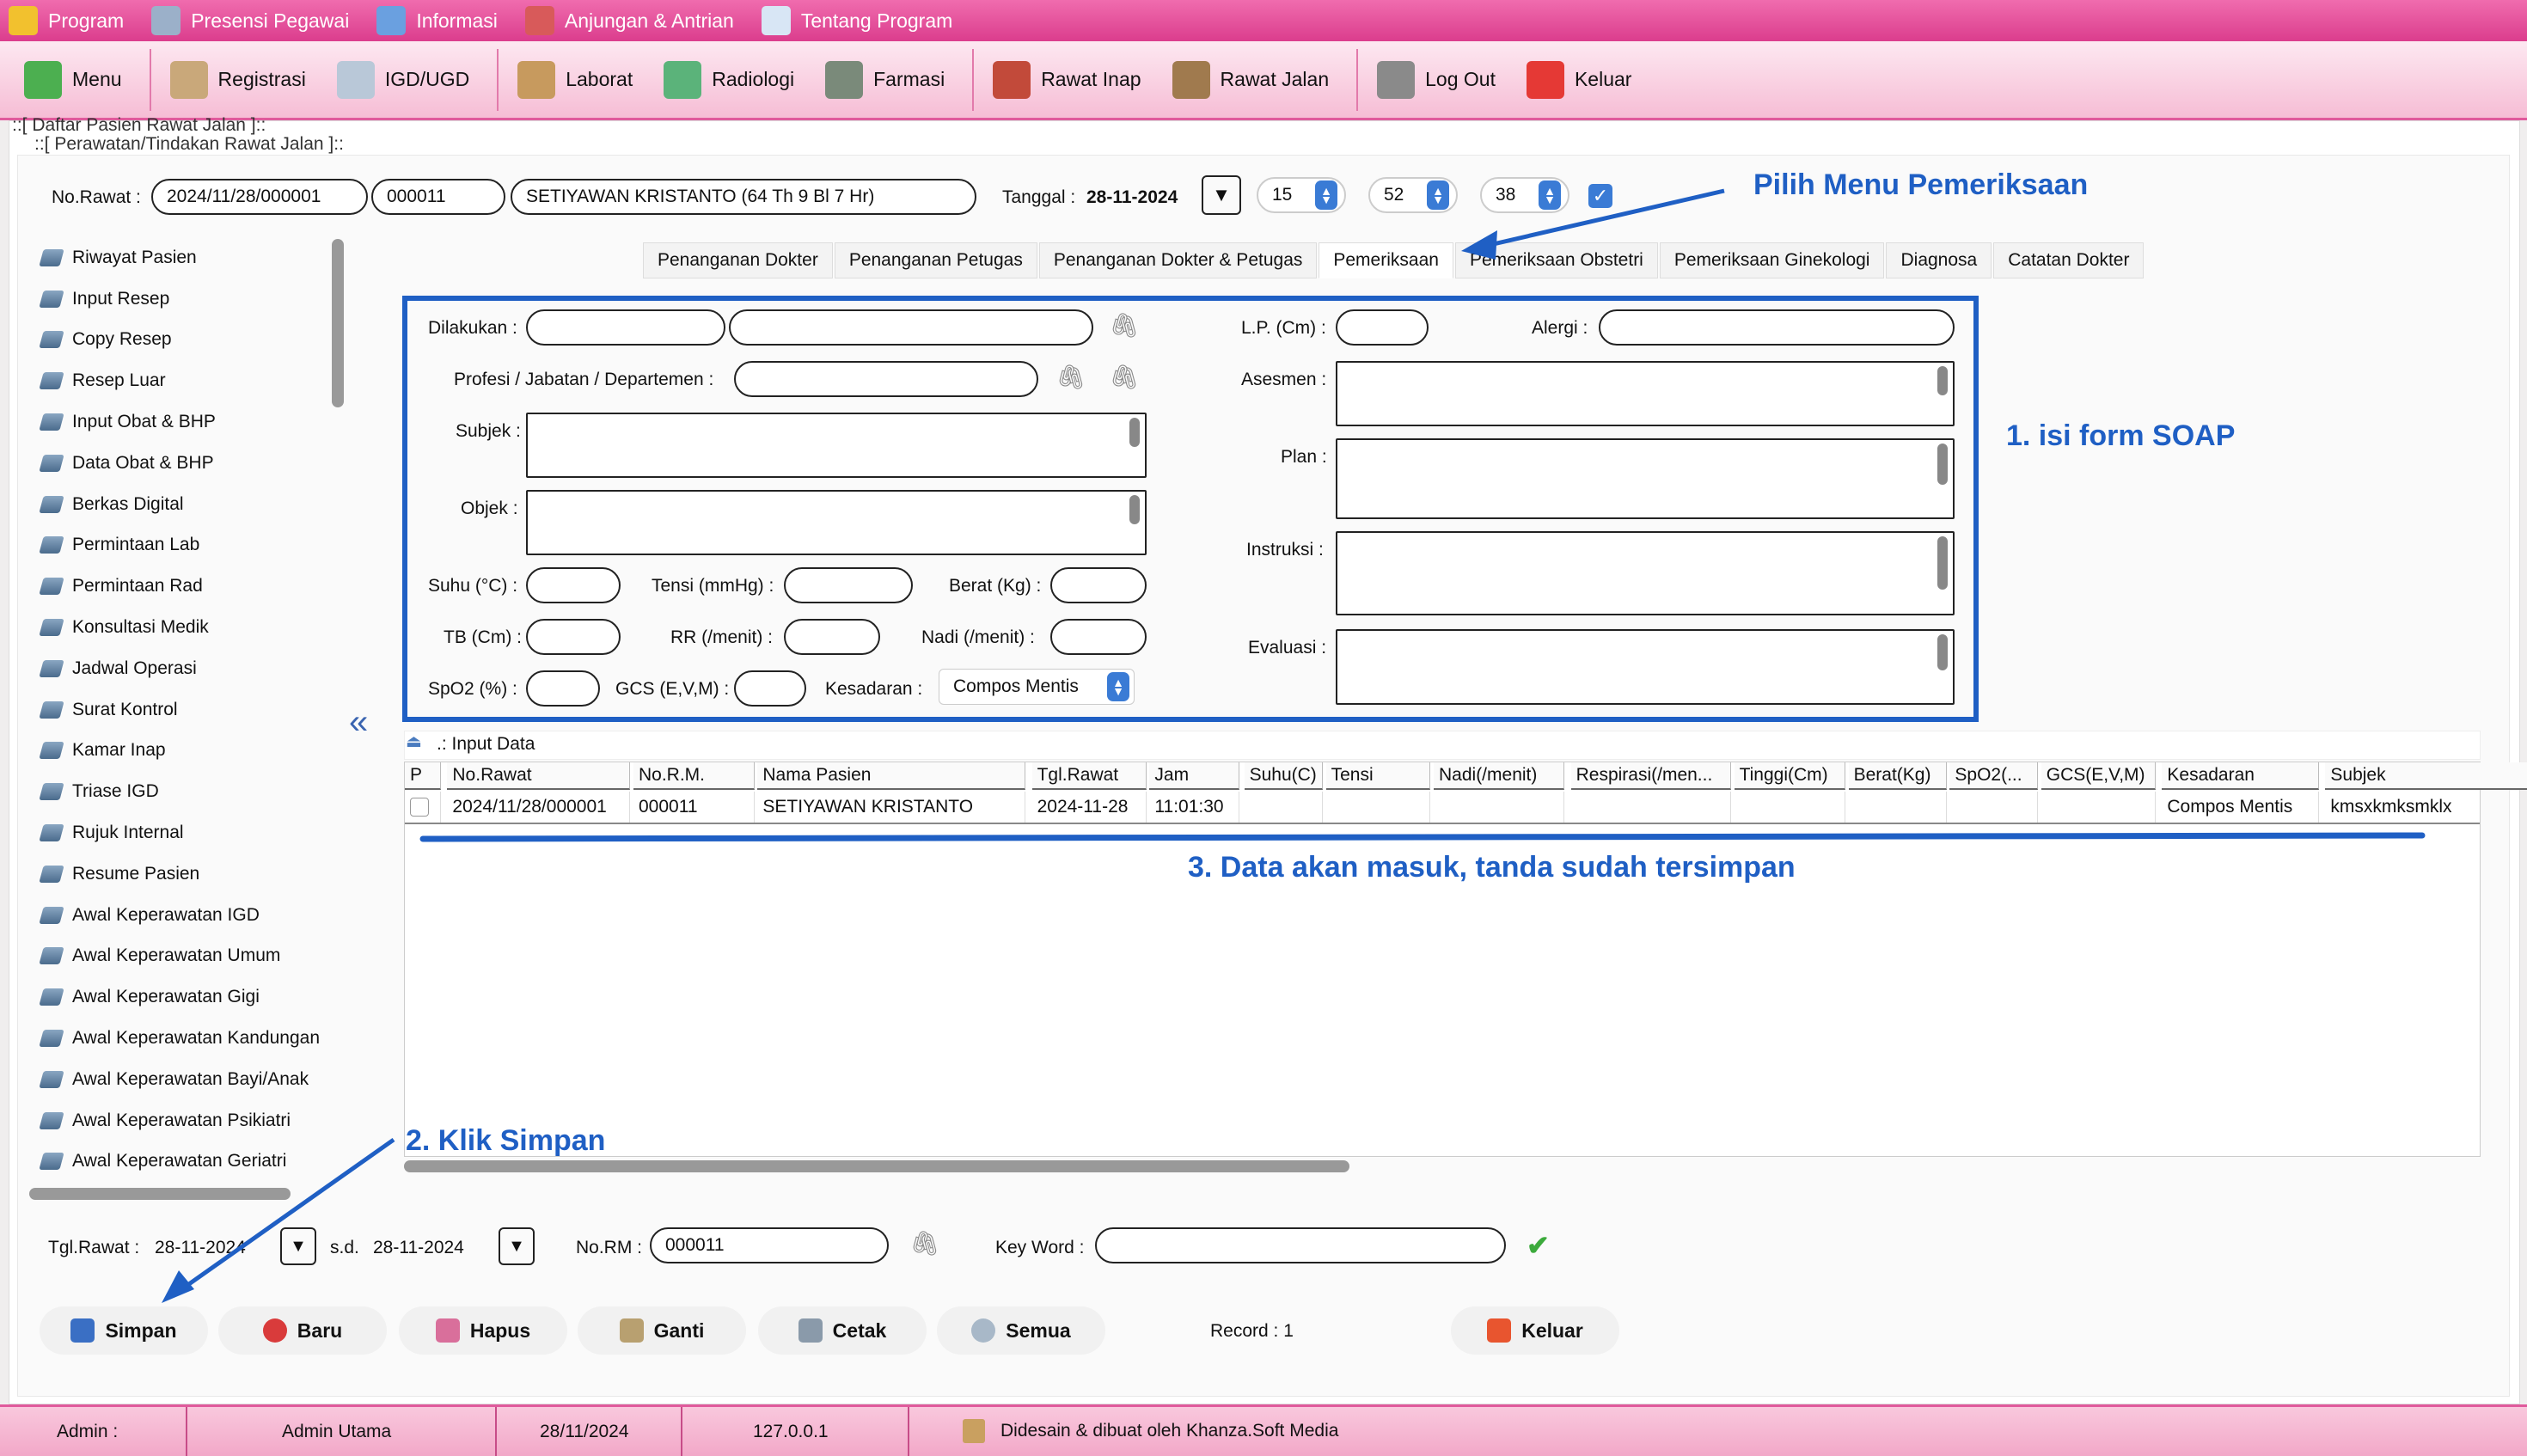  Describe the element at coordinates (1921, 185) in the screenshot. I see `annotation-pilih: Pilih Menu Pemeriksaan` at that location.